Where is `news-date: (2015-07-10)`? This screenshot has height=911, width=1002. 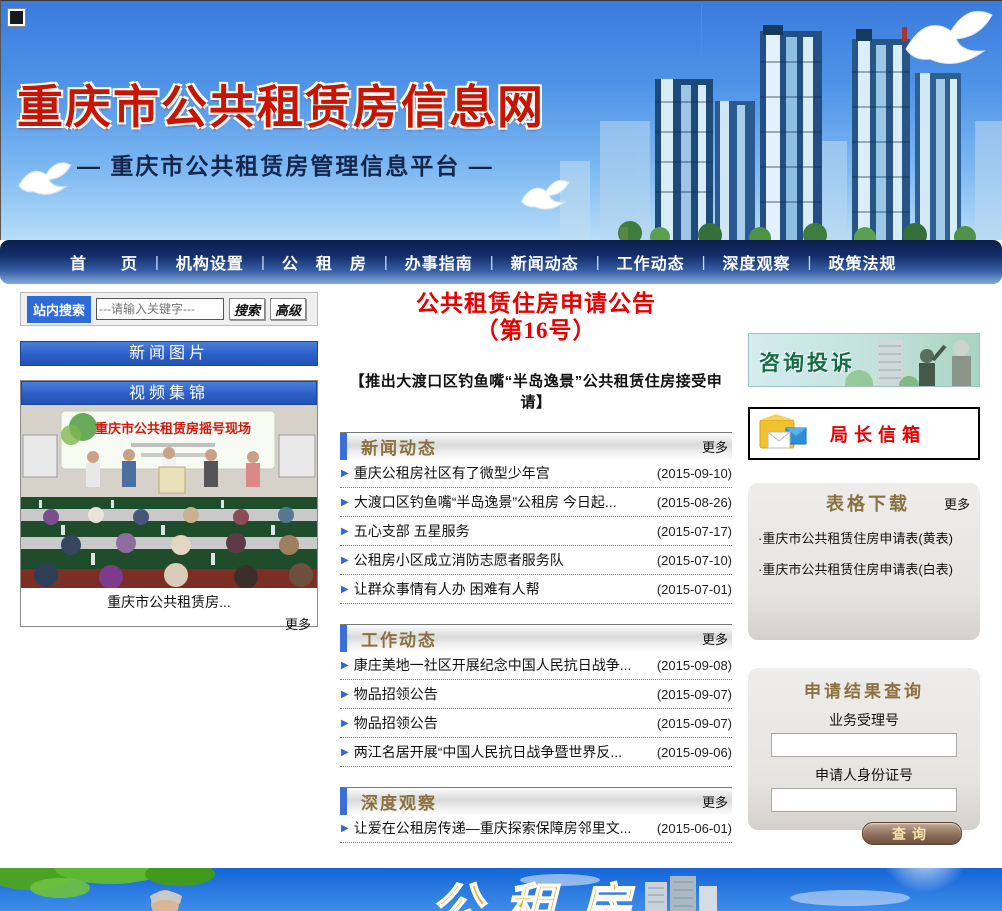
news-date: (2015-07-10) is located at coordinates (694, 560).